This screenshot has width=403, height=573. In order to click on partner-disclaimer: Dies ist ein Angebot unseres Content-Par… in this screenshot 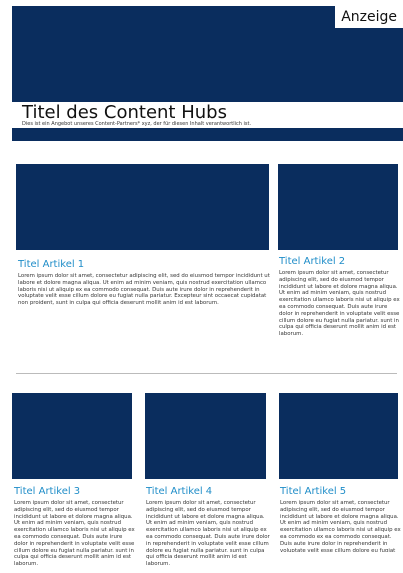, I will do `click(137, 124)`.